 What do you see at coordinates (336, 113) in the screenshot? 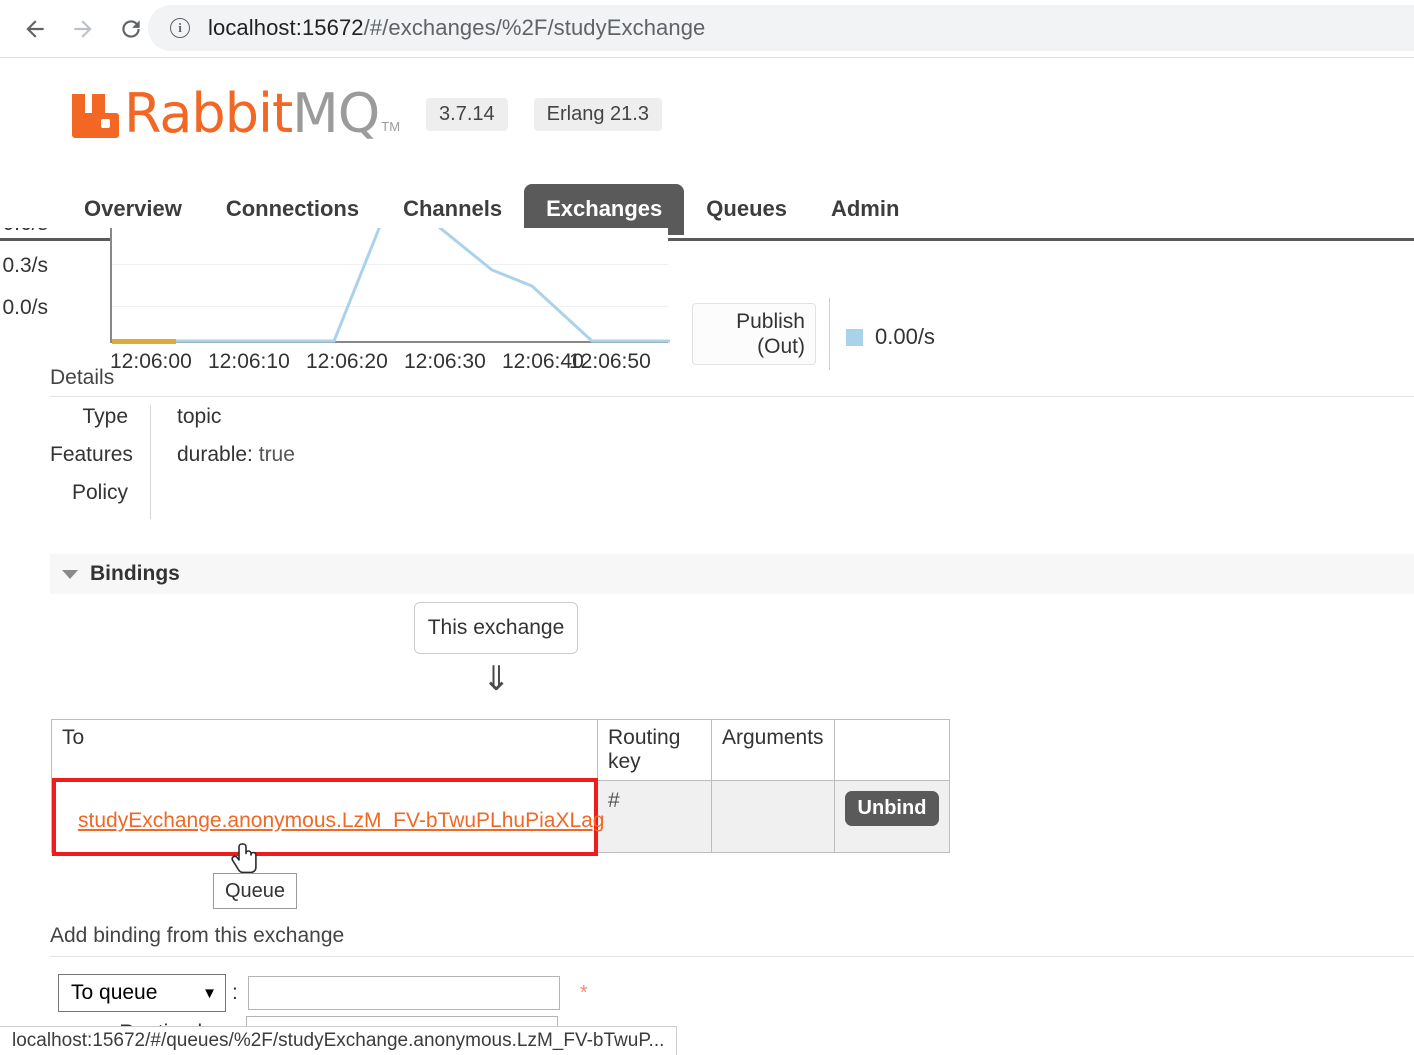
I see `brand-name-secondary: MQ` at bounding box center [336, 113].